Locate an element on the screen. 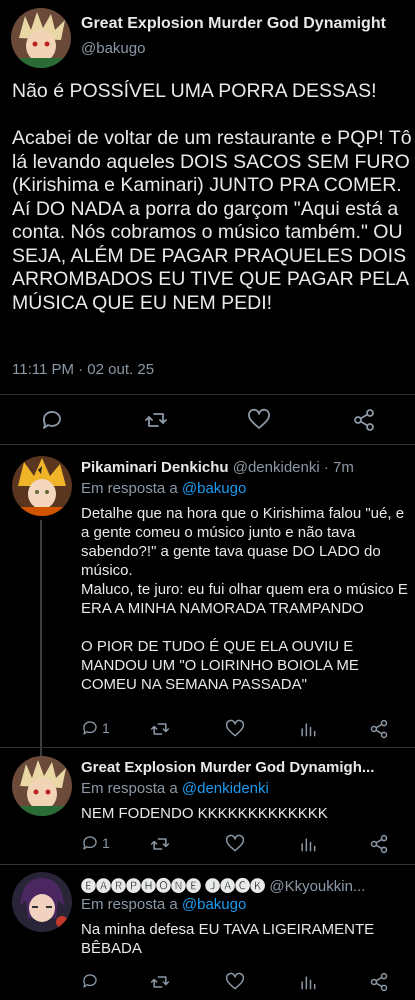  handle: @bakugo is located at coordinates (113, 48).